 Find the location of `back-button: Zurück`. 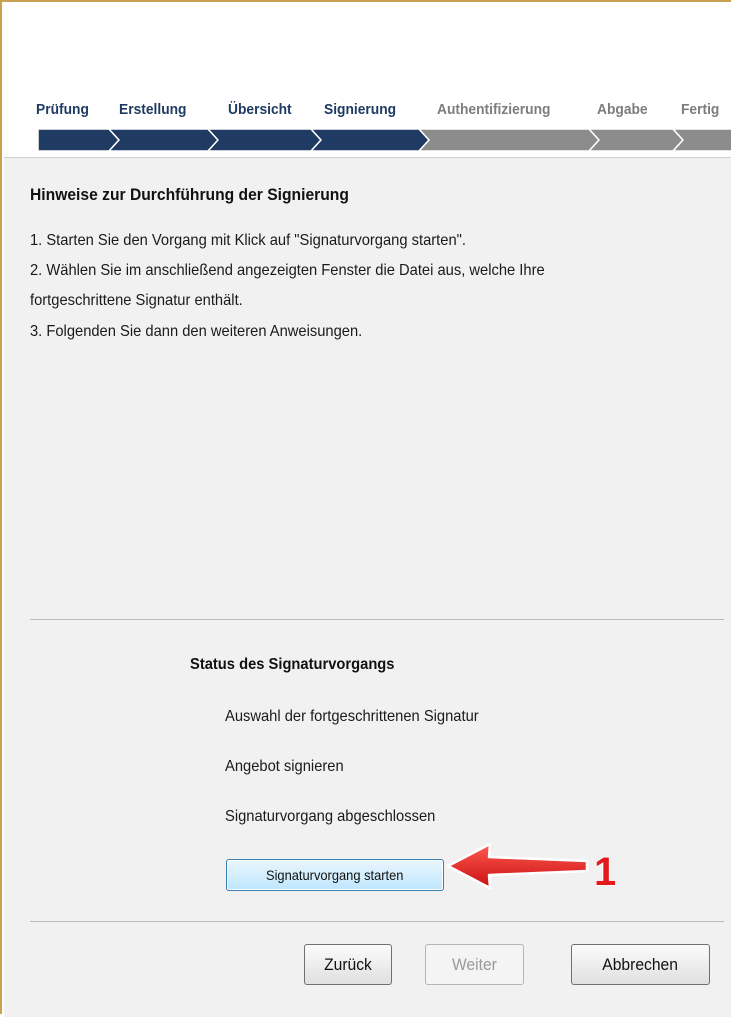

back-button: Zurück is located at coordinates (348, 964).